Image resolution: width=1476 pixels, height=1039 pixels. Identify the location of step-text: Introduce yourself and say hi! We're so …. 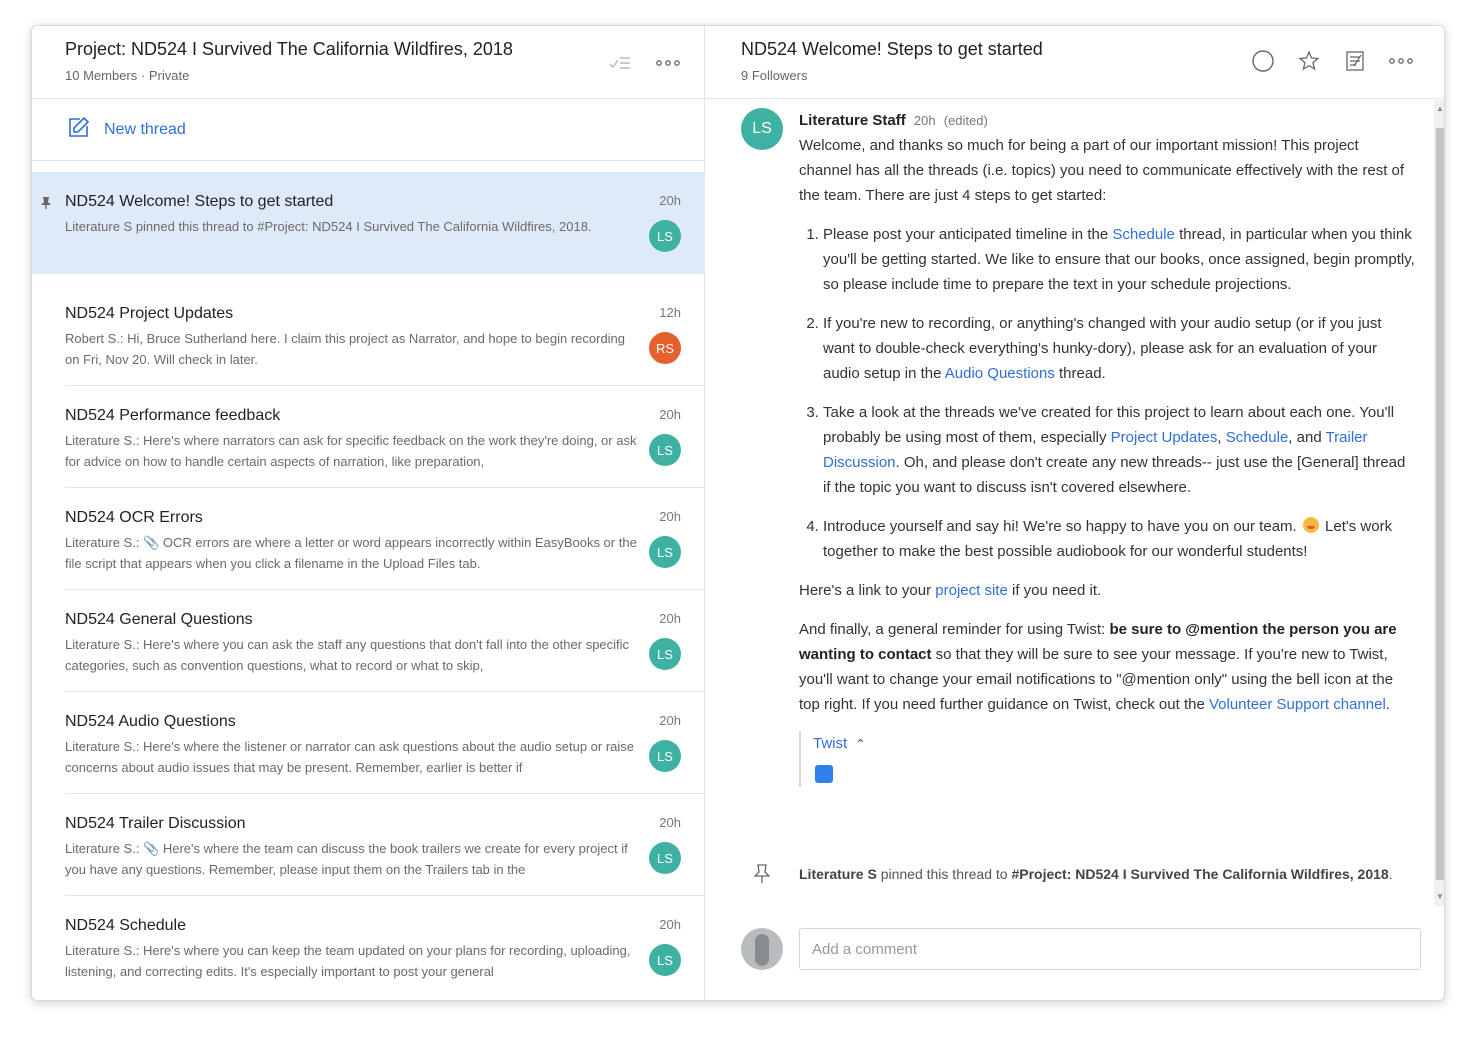
(1062, 526).